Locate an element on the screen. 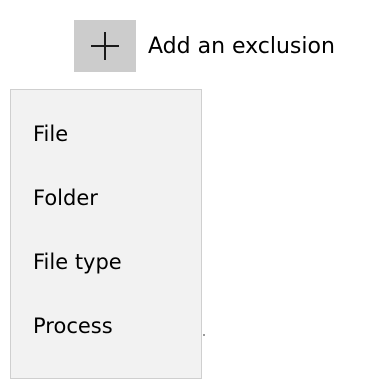  menu-item-file: File is located at coordinates (106, 134).